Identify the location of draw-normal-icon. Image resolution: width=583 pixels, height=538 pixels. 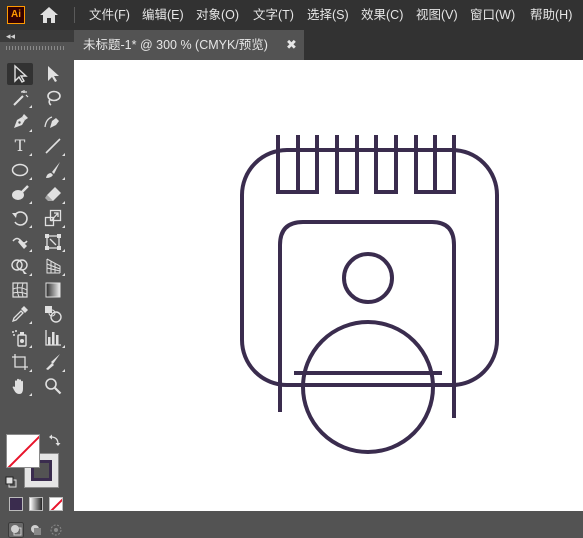
(16, 530).